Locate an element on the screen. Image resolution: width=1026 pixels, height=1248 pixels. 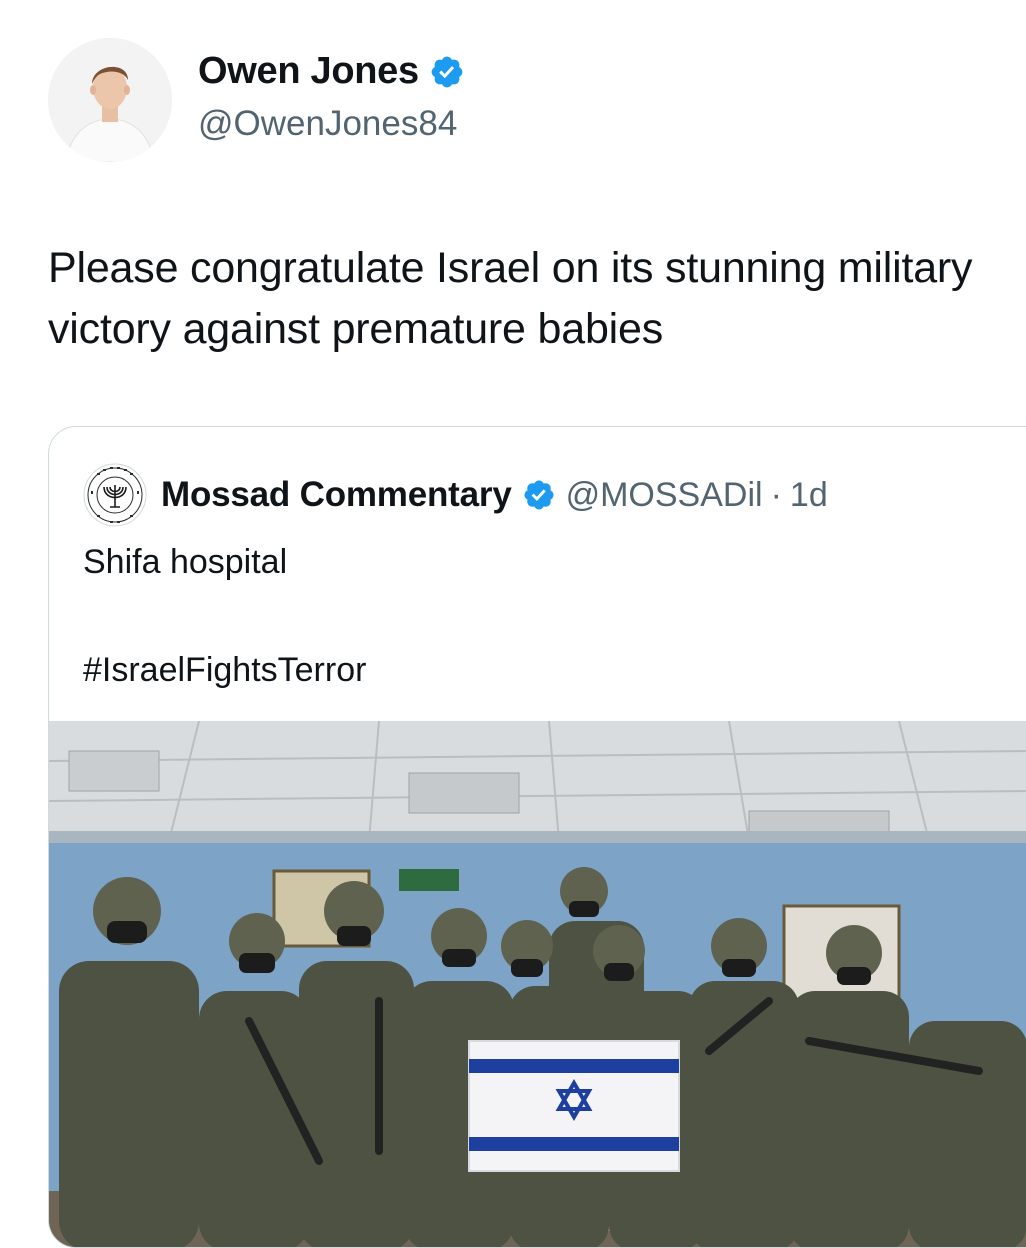
profile-photo is located at coordinates (110, 100).